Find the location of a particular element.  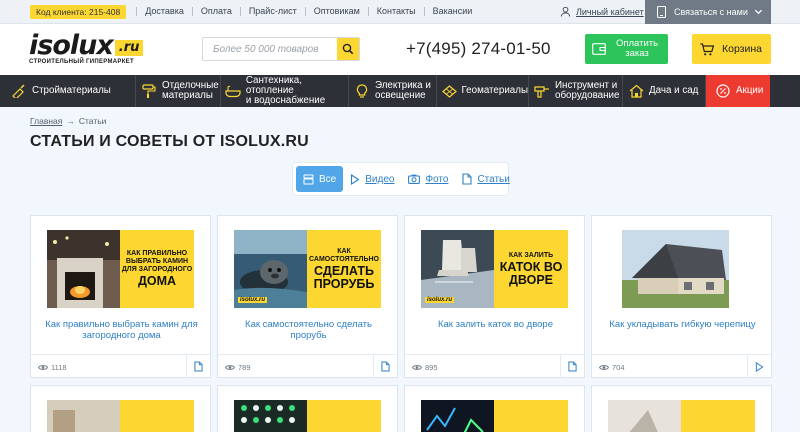

view-count: 1118 is located at coordinates (52, 367).